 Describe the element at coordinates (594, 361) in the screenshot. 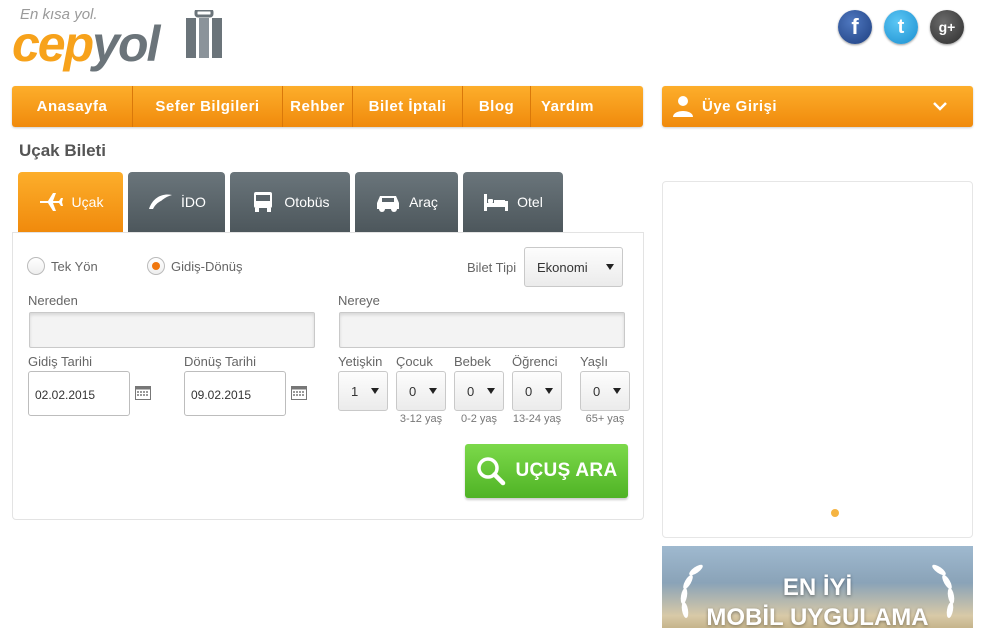

I see `senior-label: Yaşlı` at that location.